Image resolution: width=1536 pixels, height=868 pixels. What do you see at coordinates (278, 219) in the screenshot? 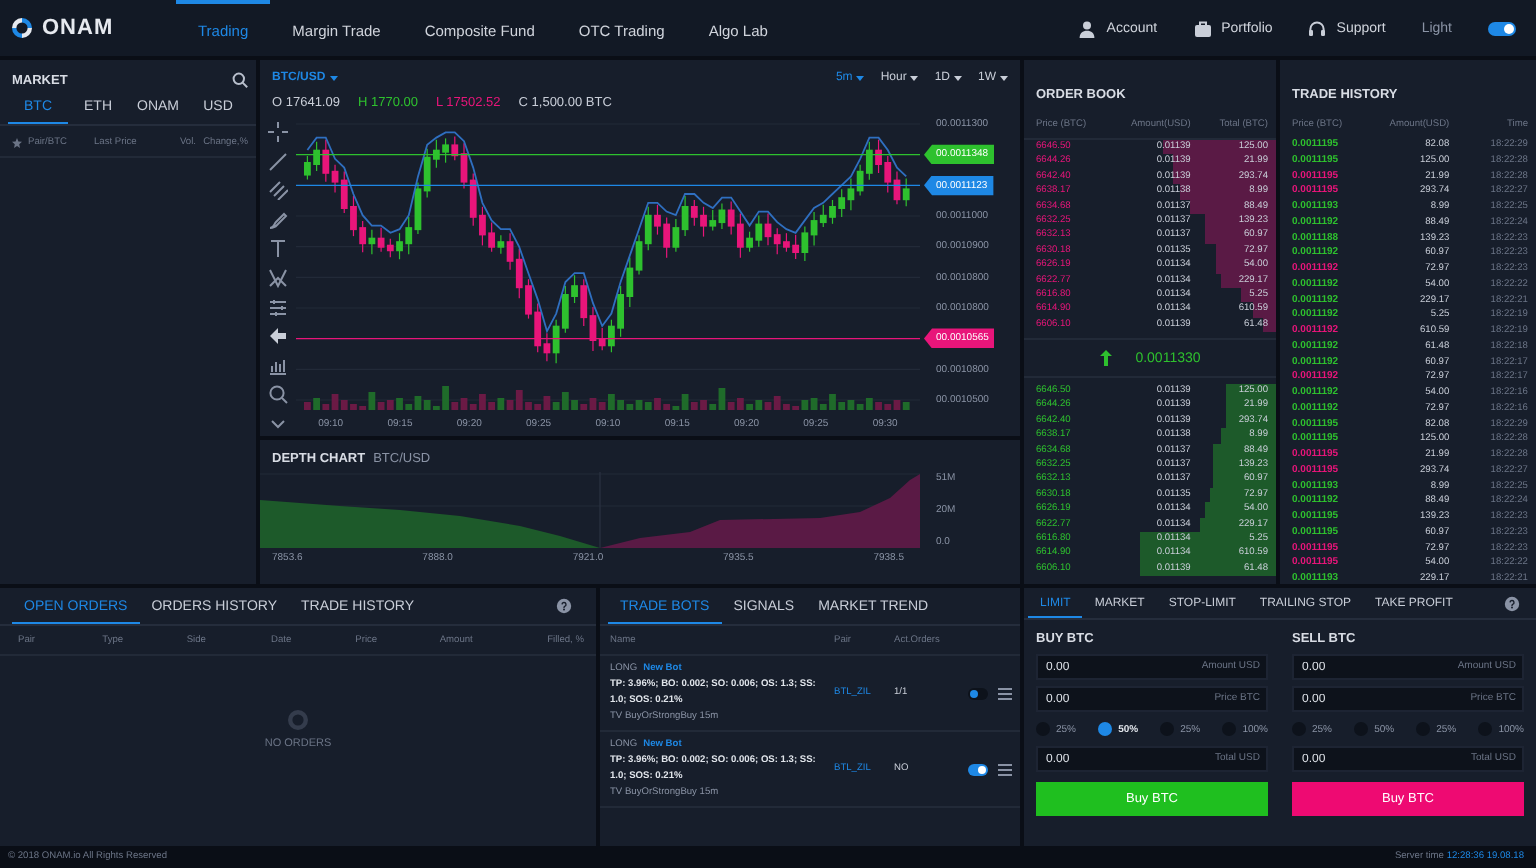
I see `brush-icon` at bounding box center [278, 219].